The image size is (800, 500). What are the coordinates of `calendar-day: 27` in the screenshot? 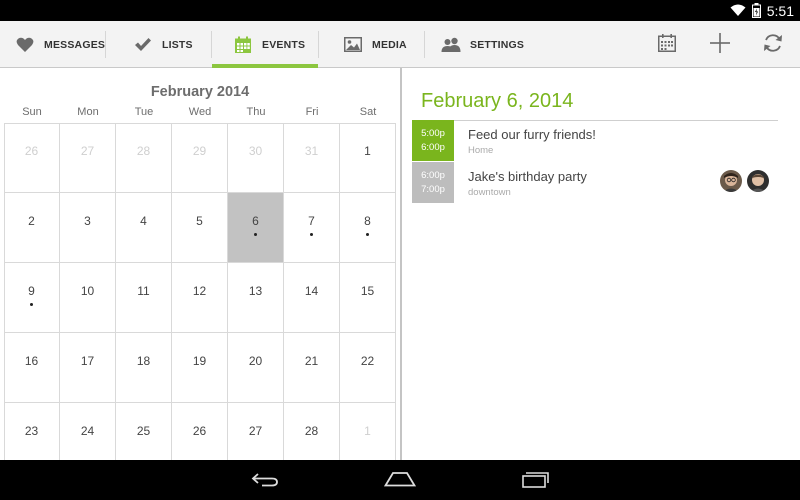 It's located at (88, 158).